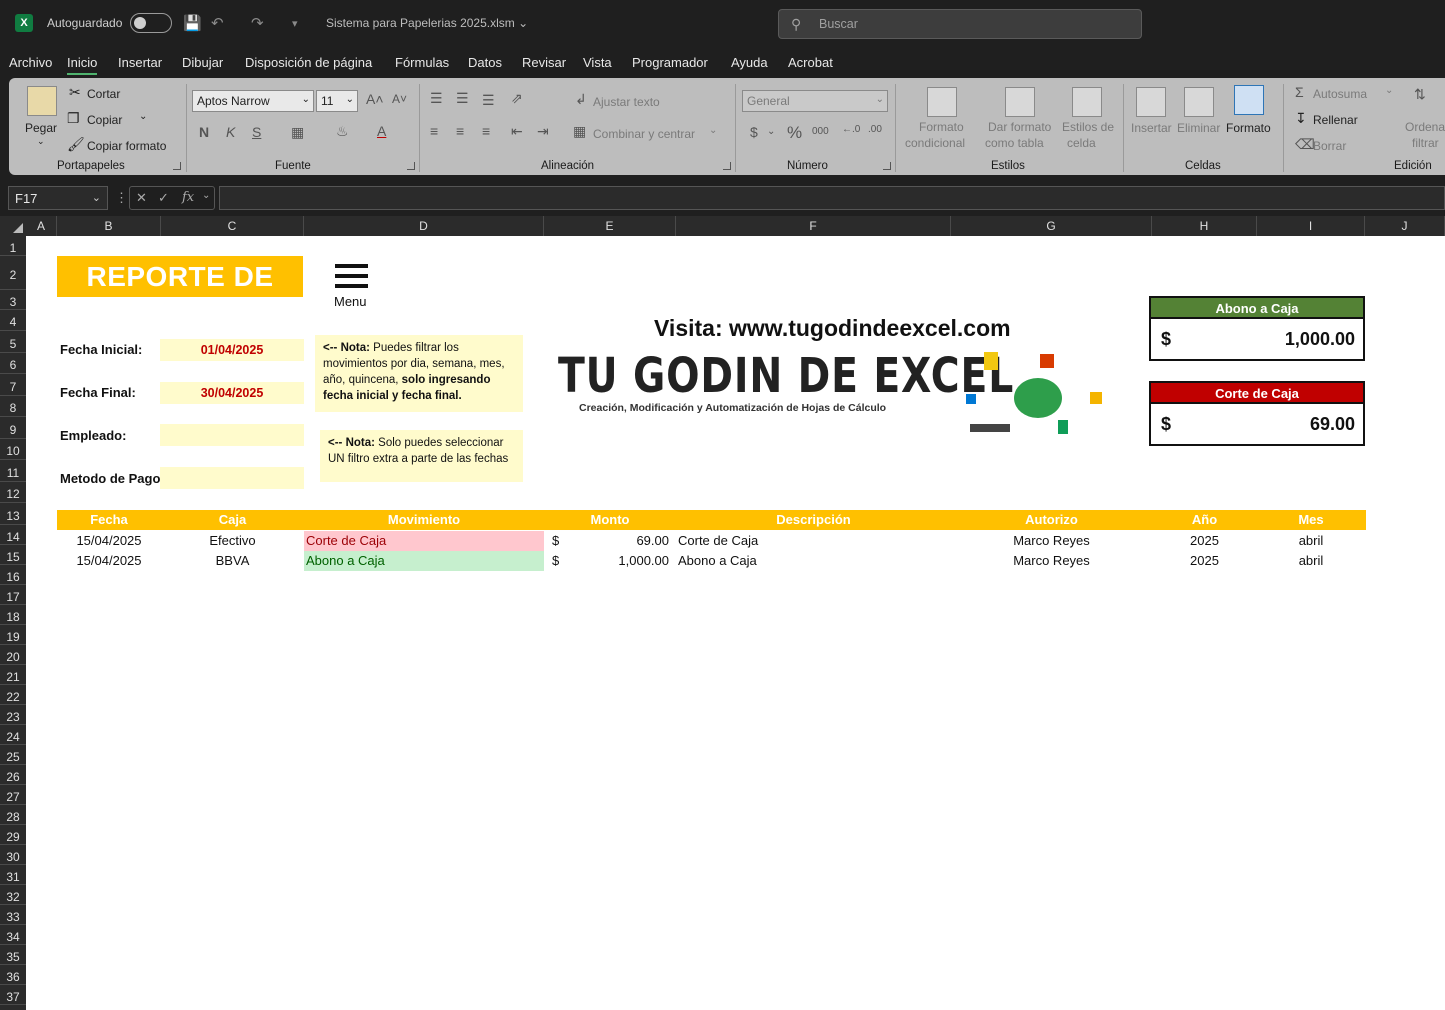  What do you see at coordinates (13, 363) in the screenshot?
I see `row-header: 6` at bounding box center [13, 363].